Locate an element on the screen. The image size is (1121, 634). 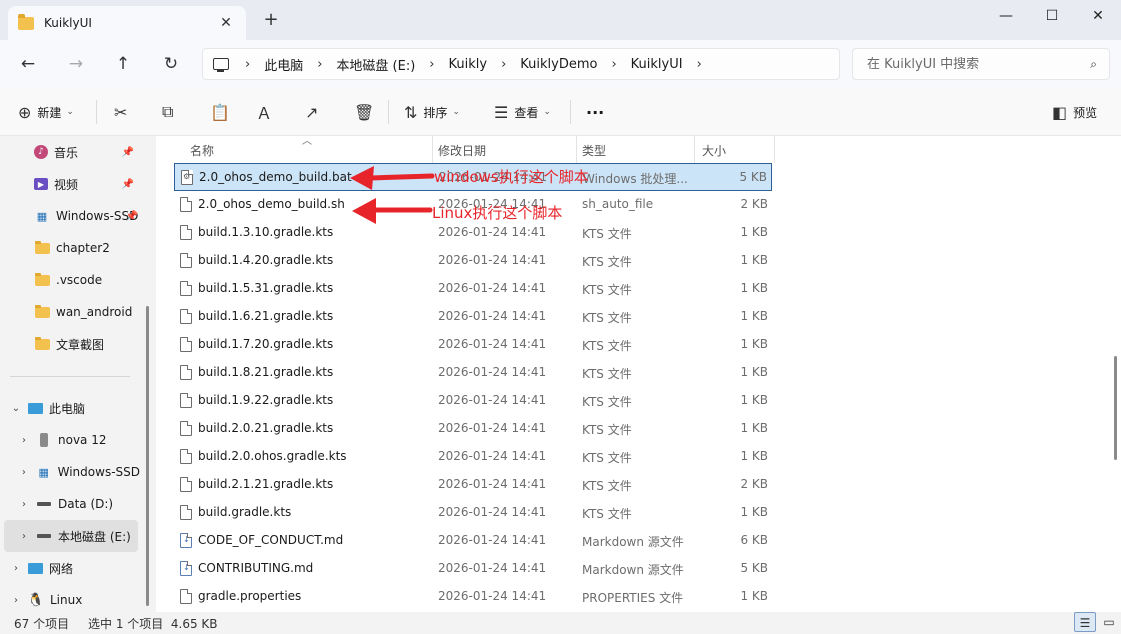
share-button: ↗ is located at coordinates (314, 112).